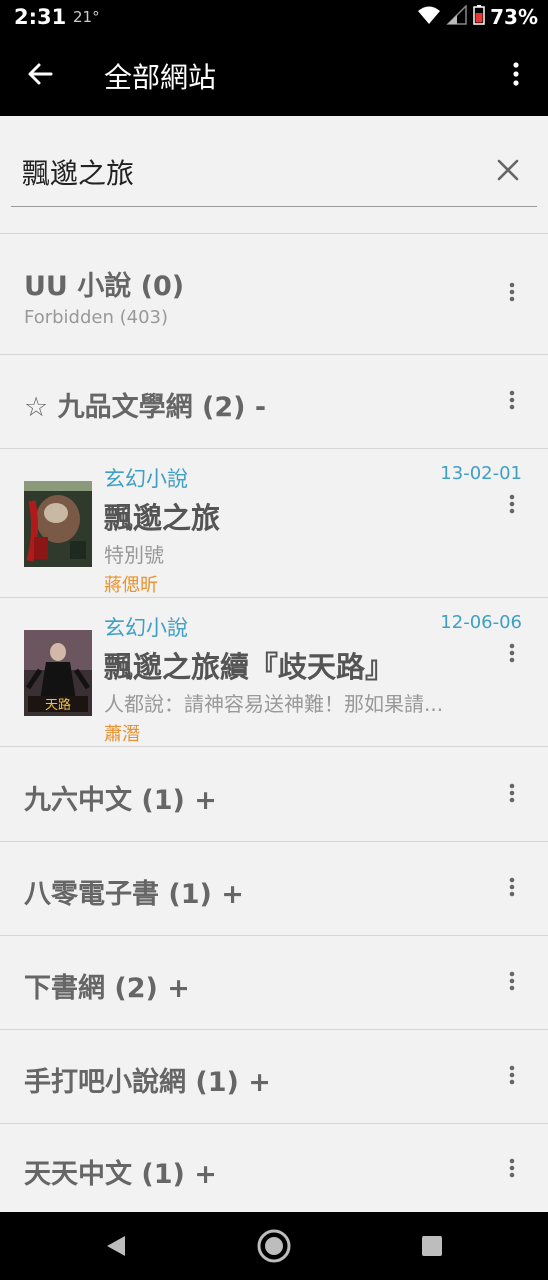 Image resolution: width=548 pixels, height=1280 pixels. I want to click on book-cover-image: 天路, so click(58, 673).